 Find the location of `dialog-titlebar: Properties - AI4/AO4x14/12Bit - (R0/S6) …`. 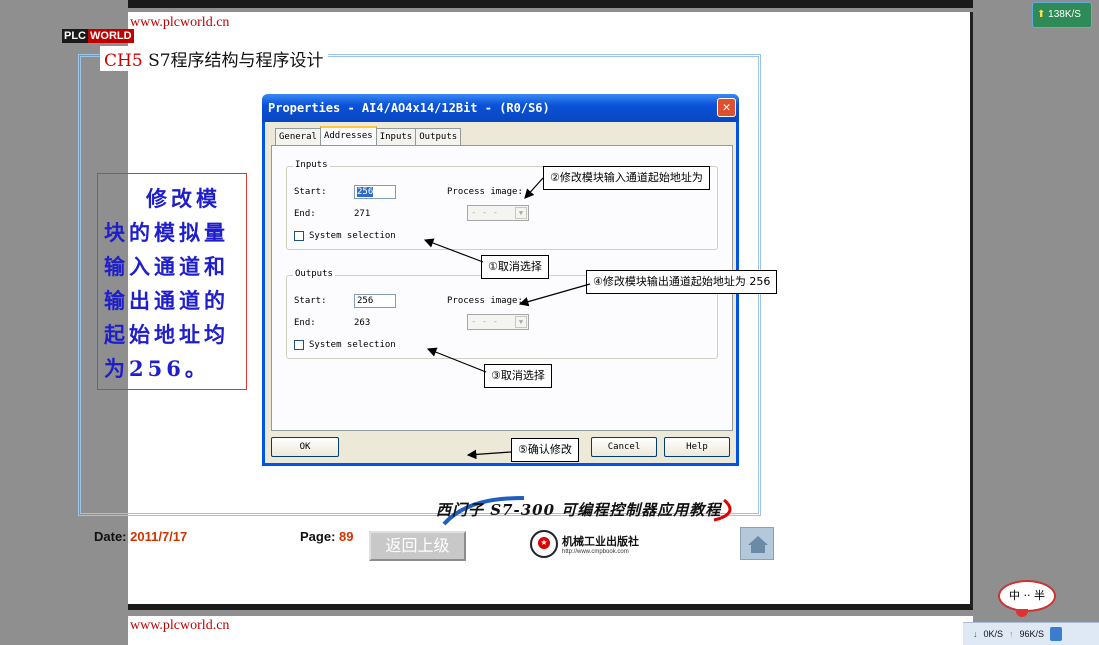

dialog-titlebar: Properties - AI4/AO4x14/12Bit - (R0/S6) … is located at coordinates (500, 108).